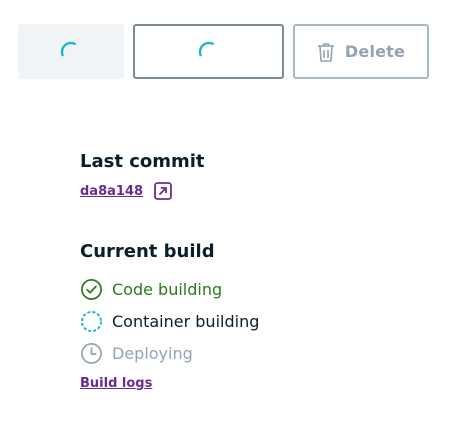 The image size is (449, 445). Describe the element at coordinates (147, 251) in the screenshot. I see `current-build-heading: Current build` at that location.